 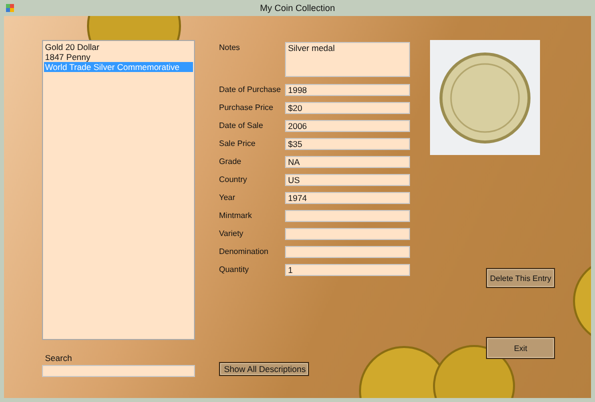 What do you see at coordinates (244, 252) in the screenshot?
I see `field-label: Denomination` at bounding box center [244, 252].